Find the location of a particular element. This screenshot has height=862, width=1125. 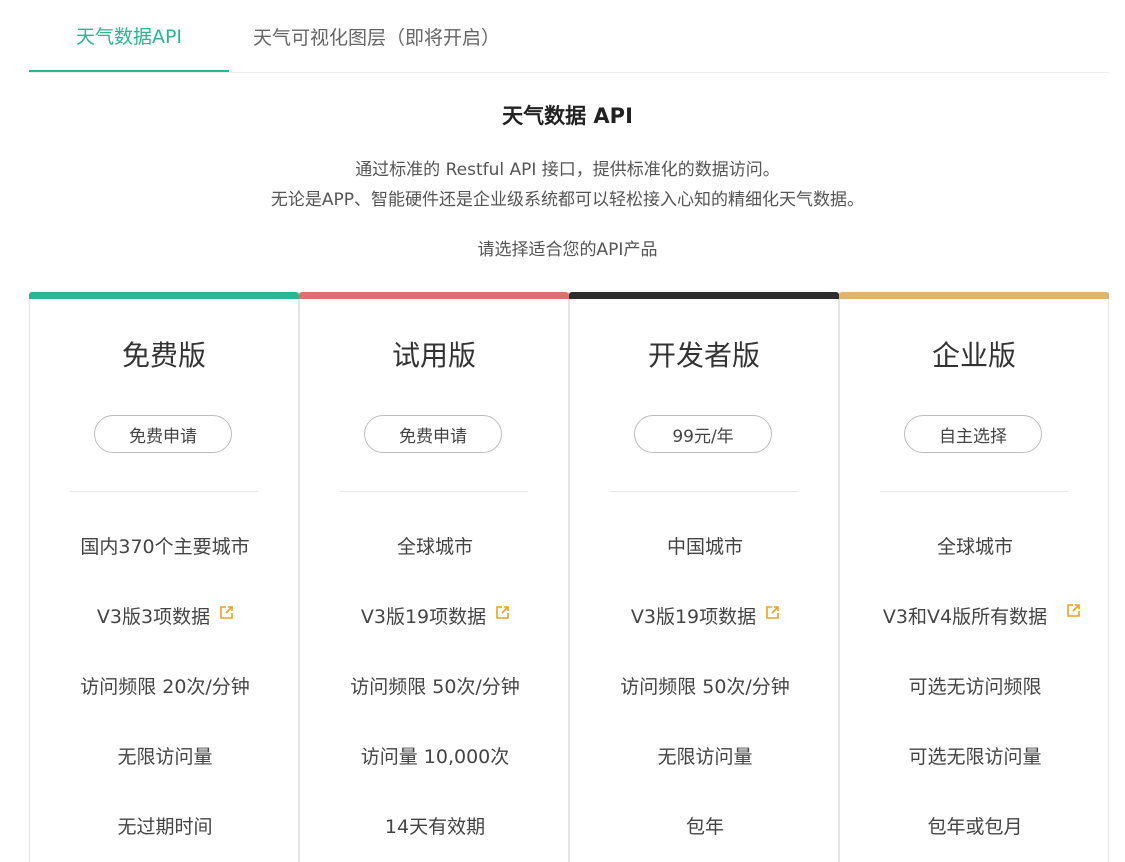

feature-validity: 包年或包月 is located at coordinates (975, 827).